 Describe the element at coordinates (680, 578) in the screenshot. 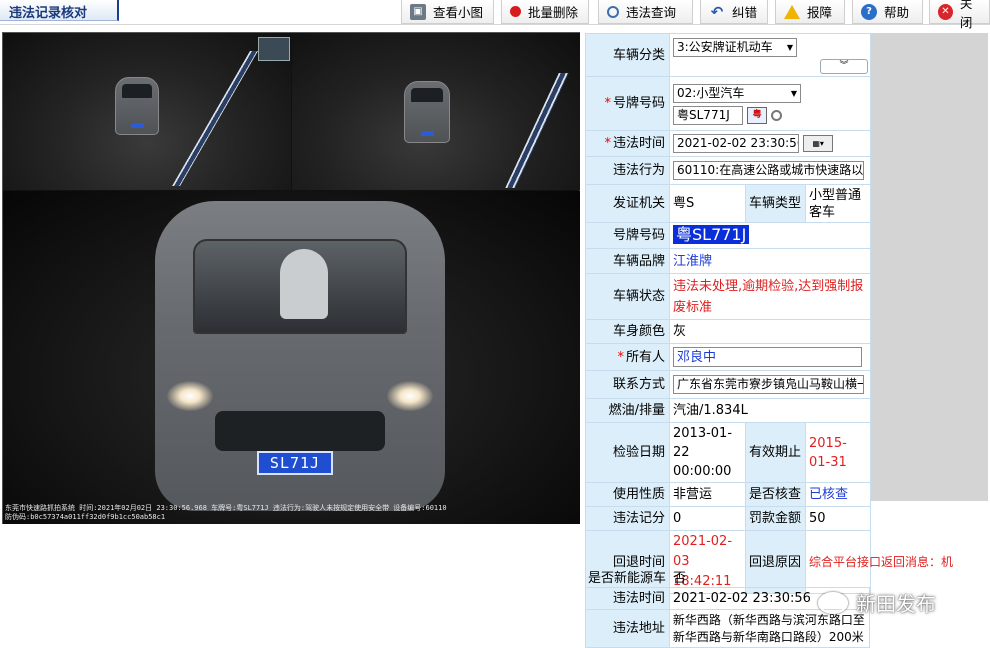

I see `new-energy-value: 否` at that location.